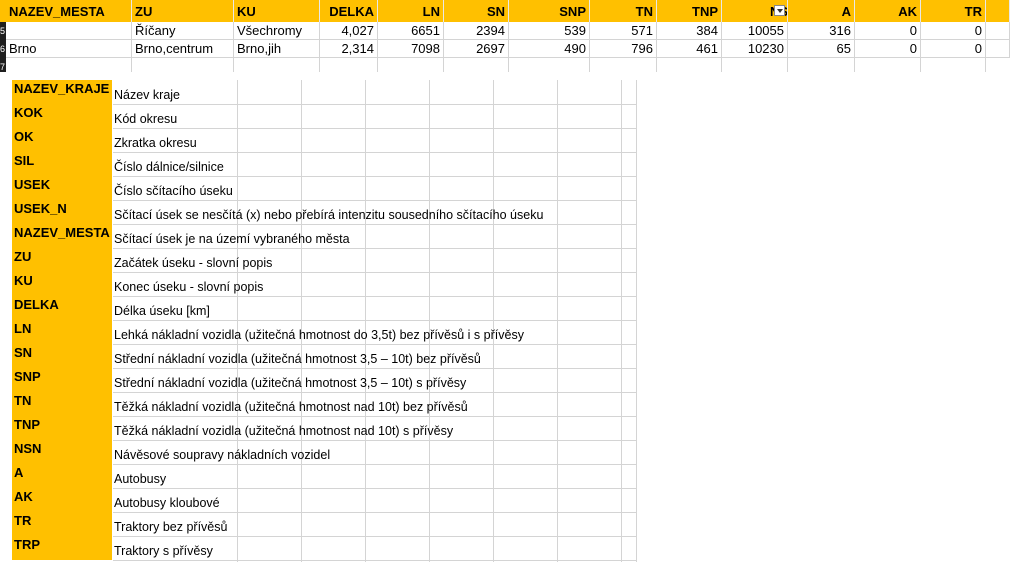 The height and width of the screenshot is (567, 1010). What do you see at coordinates (62, 236) in the screenshot?
I see `legend-code: NAZEV_MESTA` at bounding box center [62, 236].